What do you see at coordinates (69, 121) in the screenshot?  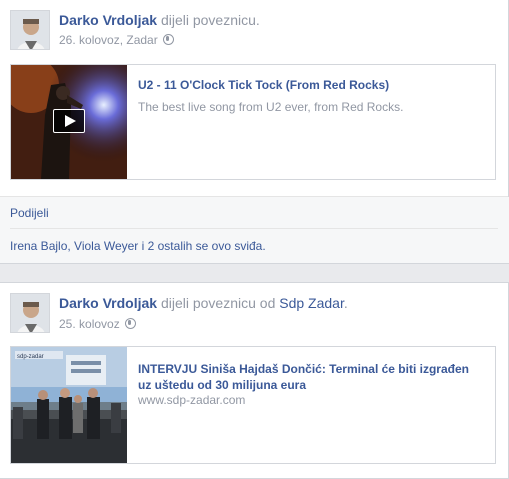 I see `play-icon` at bounding box center [69, 121].